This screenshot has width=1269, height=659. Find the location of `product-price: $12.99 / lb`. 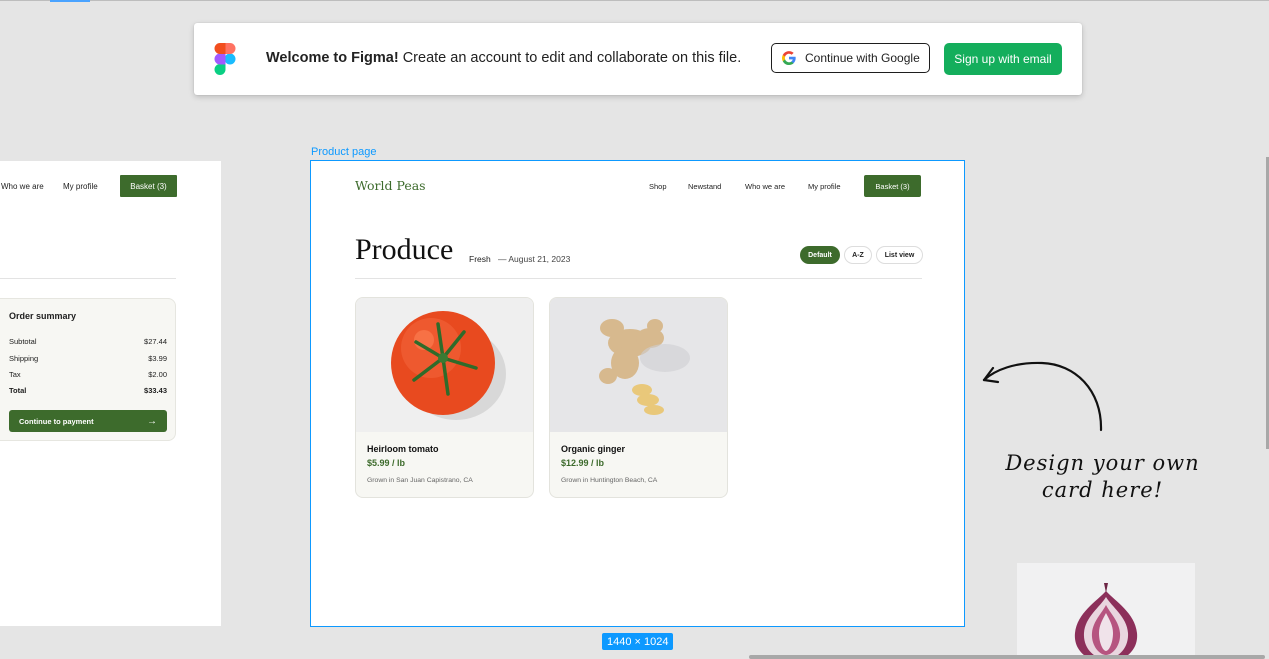

product-price: $12.99 / lb is located at coordinates (583, 463).